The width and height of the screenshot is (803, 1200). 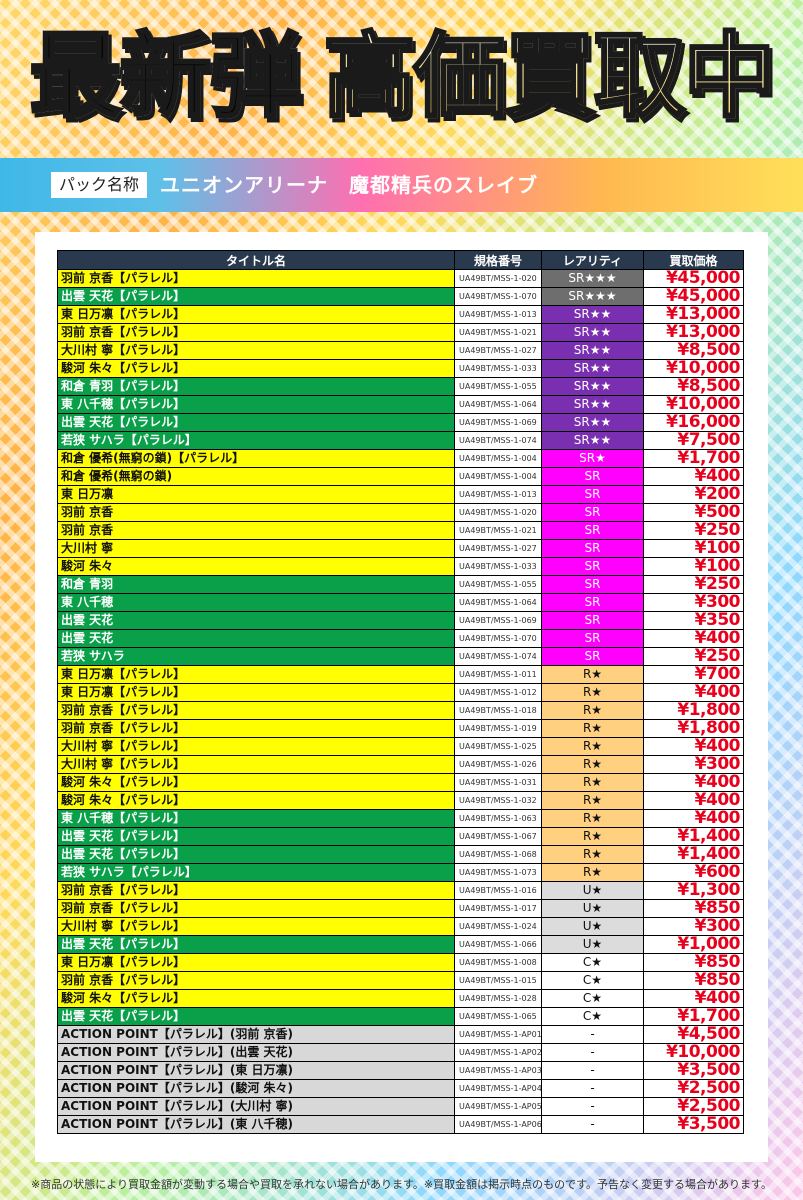 I want to click on table-row: 羽前 京香 UA49BT/MSS-1-021 SR ¥250, so click(x=400, y=530).